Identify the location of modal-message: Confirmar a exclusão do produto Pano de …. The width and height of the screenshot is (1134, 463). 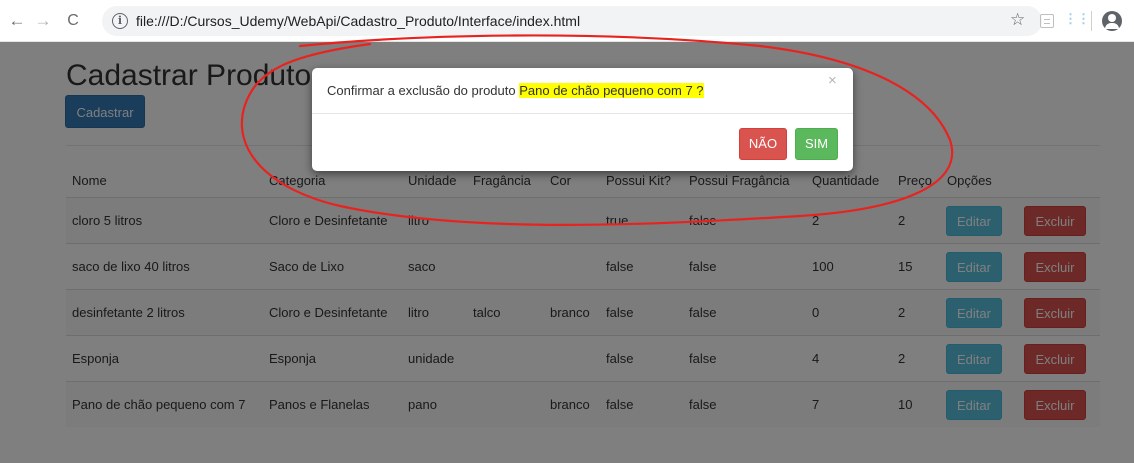
(515, 90).